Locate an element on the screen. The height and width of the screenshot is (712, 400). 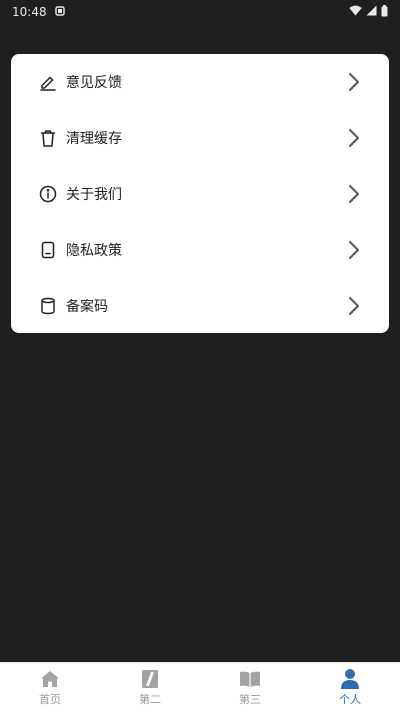
status-time: 10:48 is located at coordinates (29, 12).